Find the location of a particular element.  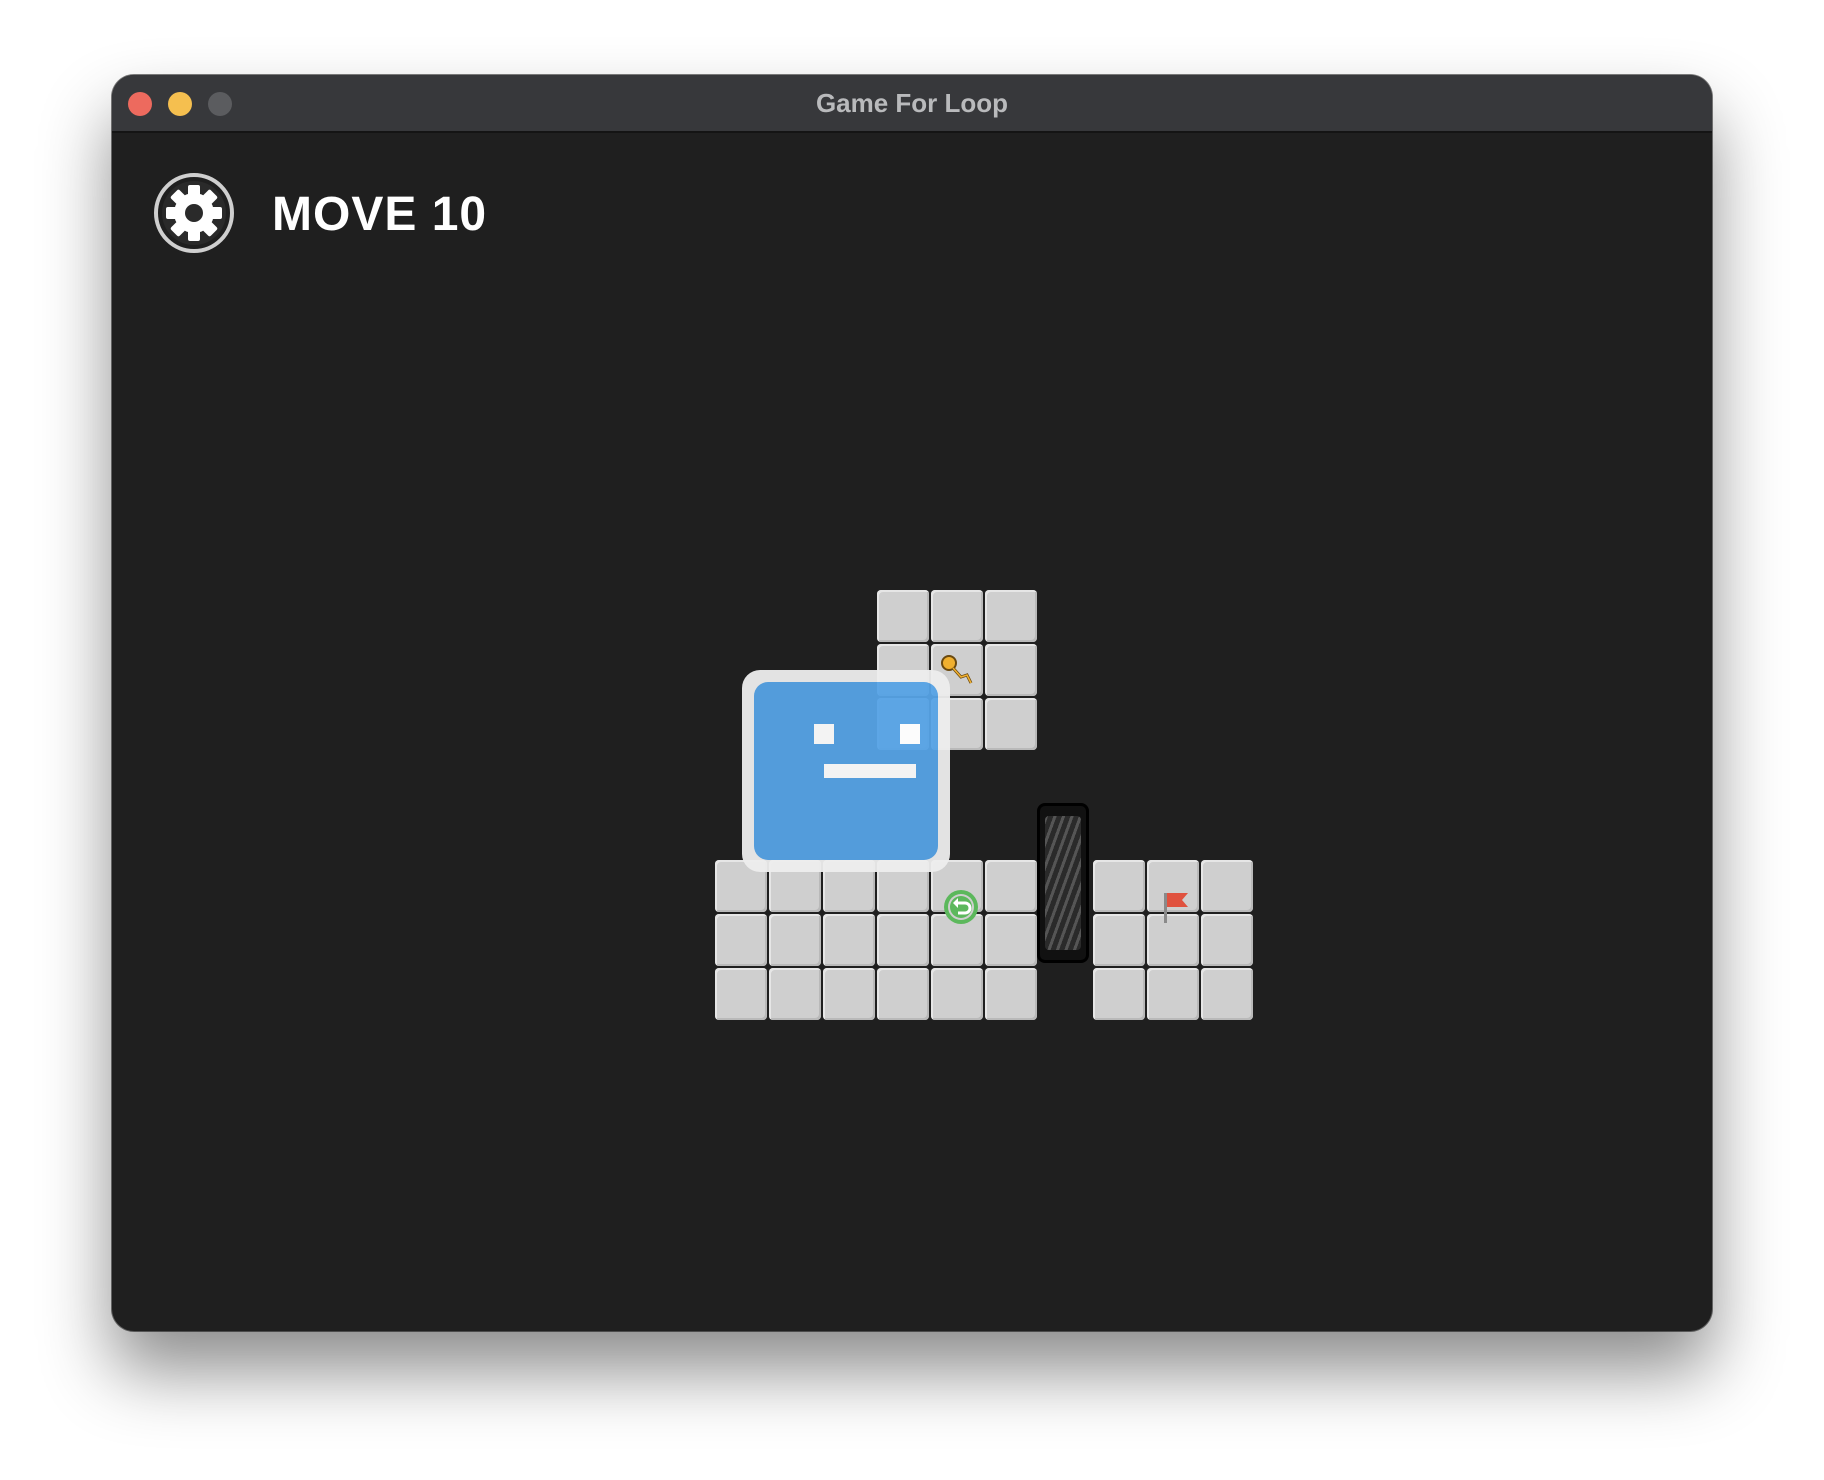

loop-arrow-icon is located at coordinates (961, 907).